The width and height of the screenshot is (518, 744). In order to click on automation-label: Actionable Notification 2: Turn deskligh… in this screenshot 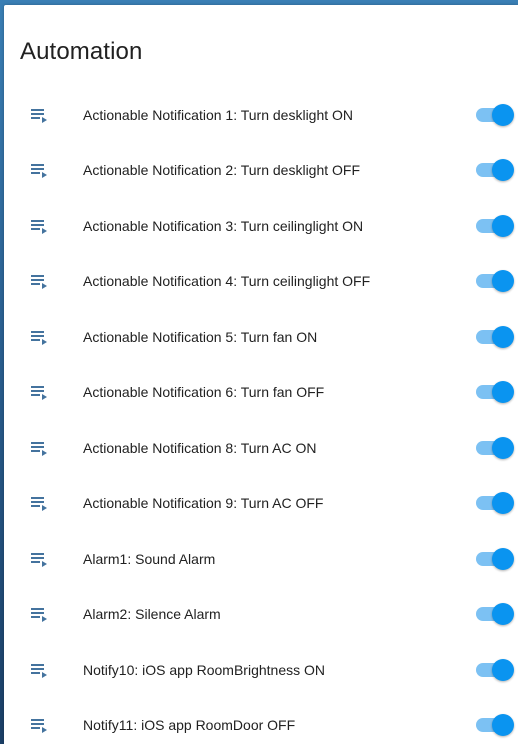, I will do `click(222, 170)`.